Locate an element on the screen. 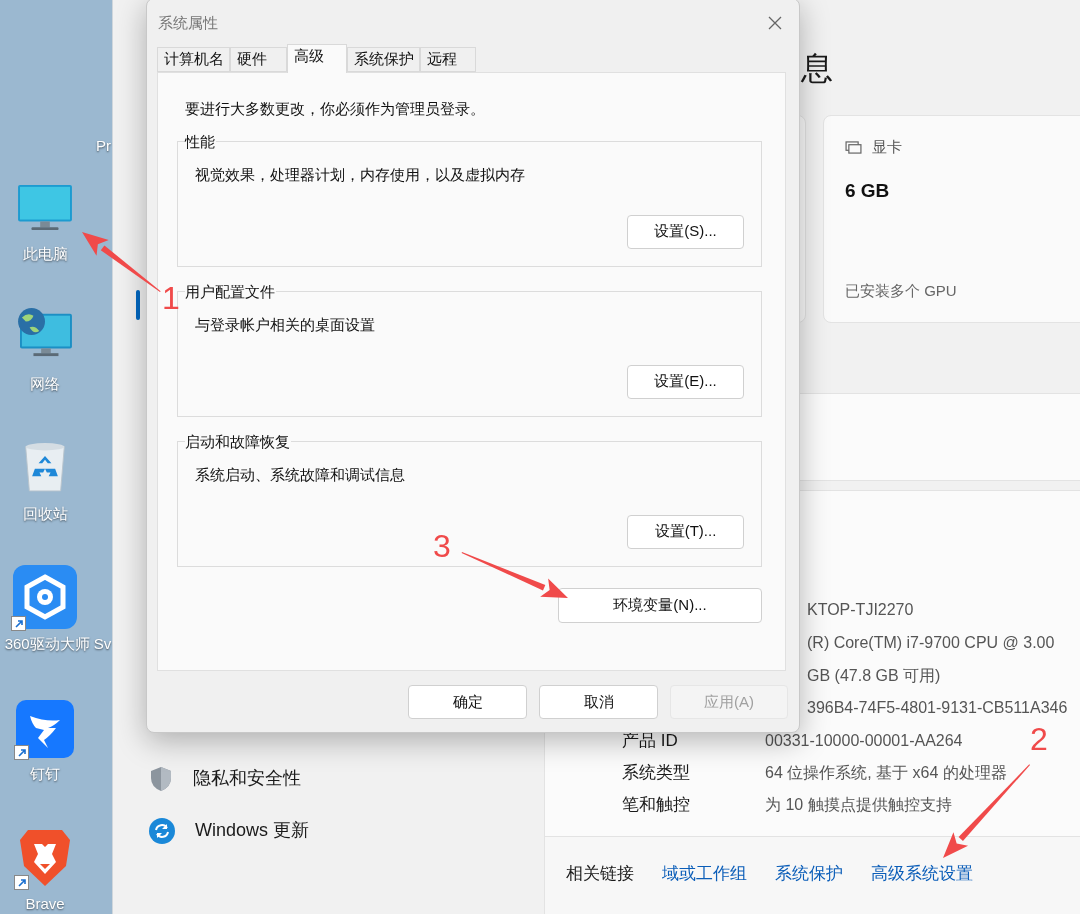  wing-icon is located at coordinates (45, 729).